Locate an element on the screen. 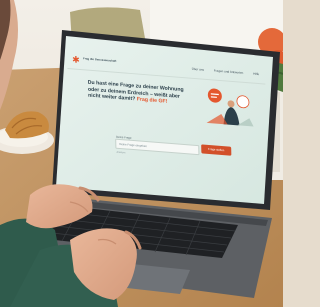 This screenshot has height=307, width=320. nav-links: Über uns Fragen und Antworten Hilfe is located at coordinates (221, 71).